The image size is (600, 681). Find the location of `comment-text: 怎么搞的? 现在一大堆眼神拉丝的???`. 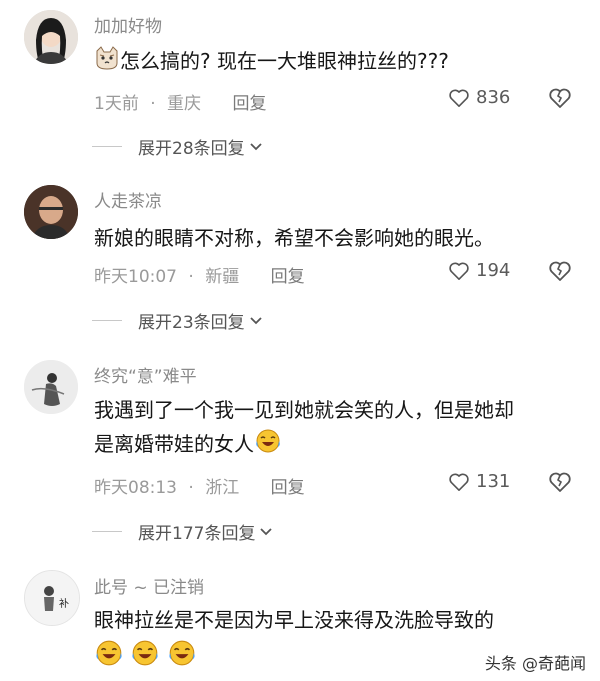

comment-text: 怎么搞的? 现在一大堆眼神拉丝的??? is located at coordinates (334, 62).